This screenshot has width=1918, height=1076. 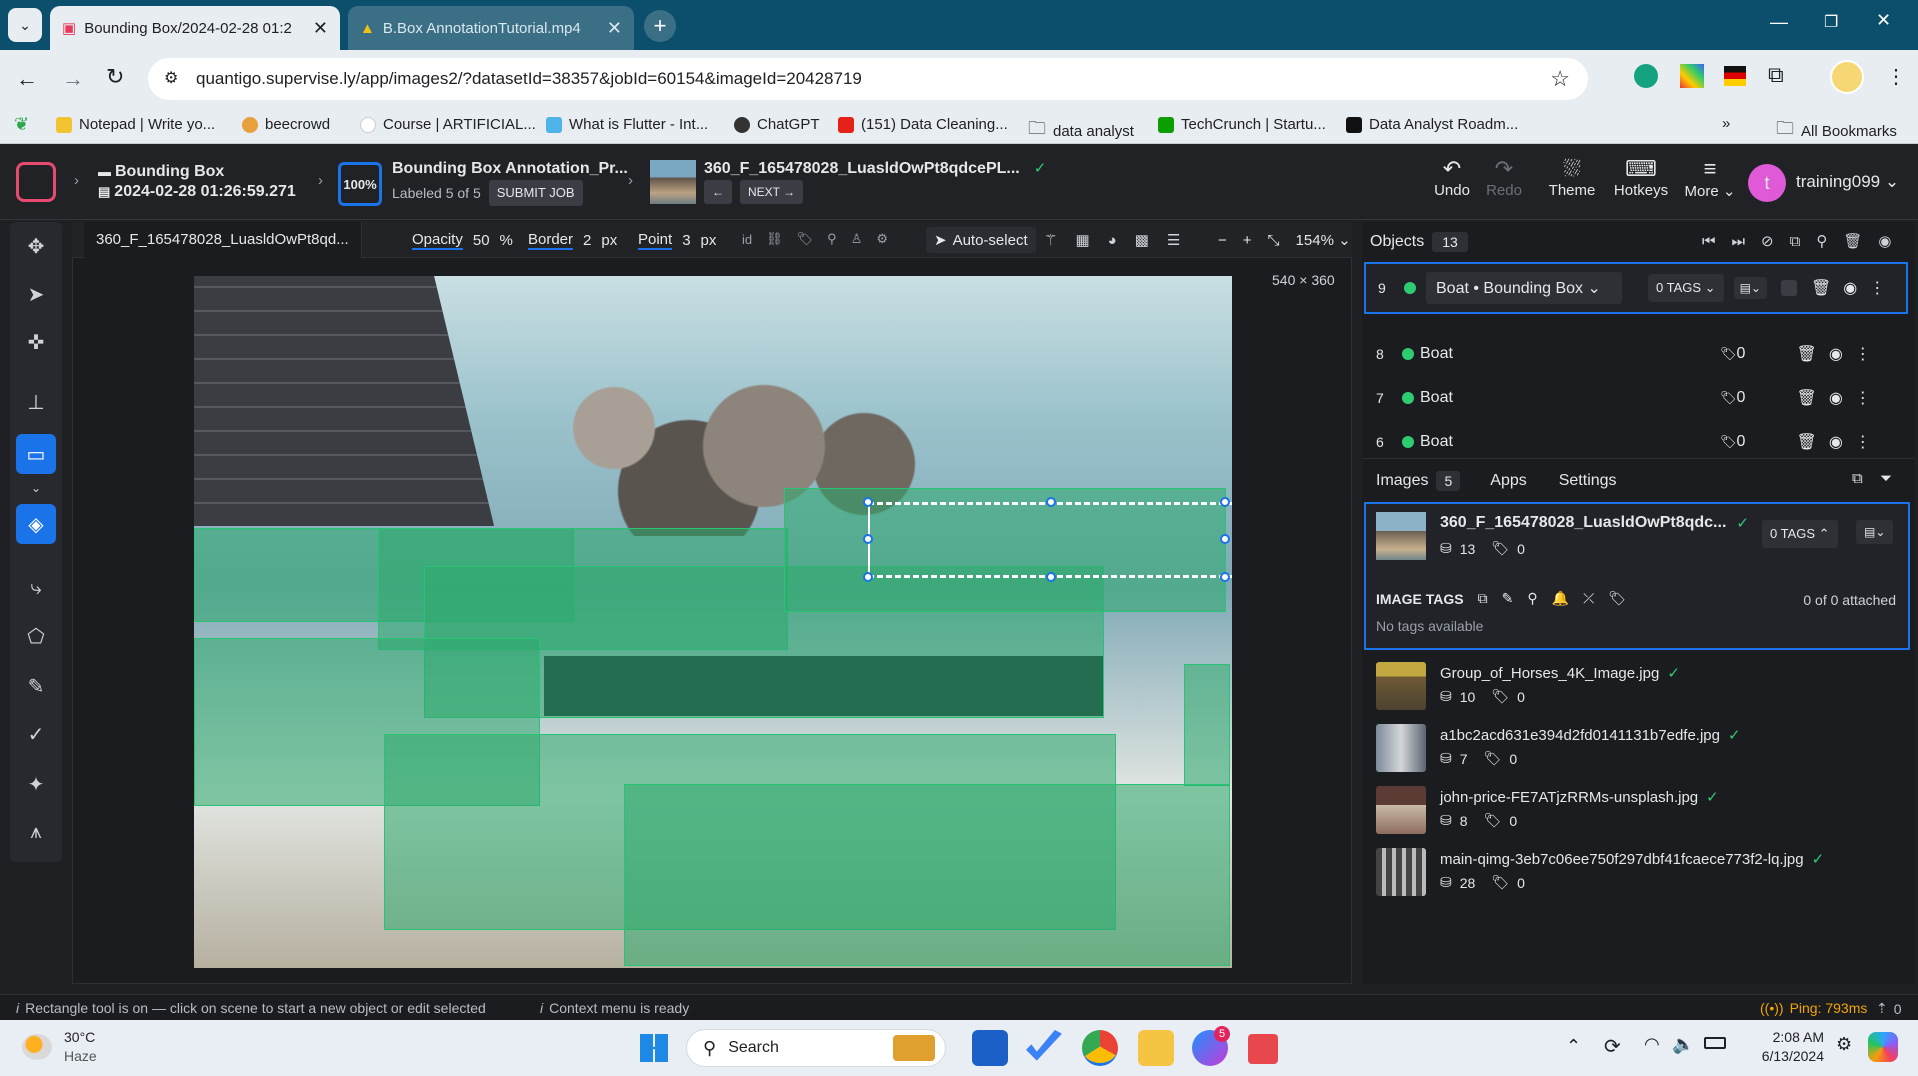 I want to click on delete-all-icon: 🗑, so click(x=1852, y=241).